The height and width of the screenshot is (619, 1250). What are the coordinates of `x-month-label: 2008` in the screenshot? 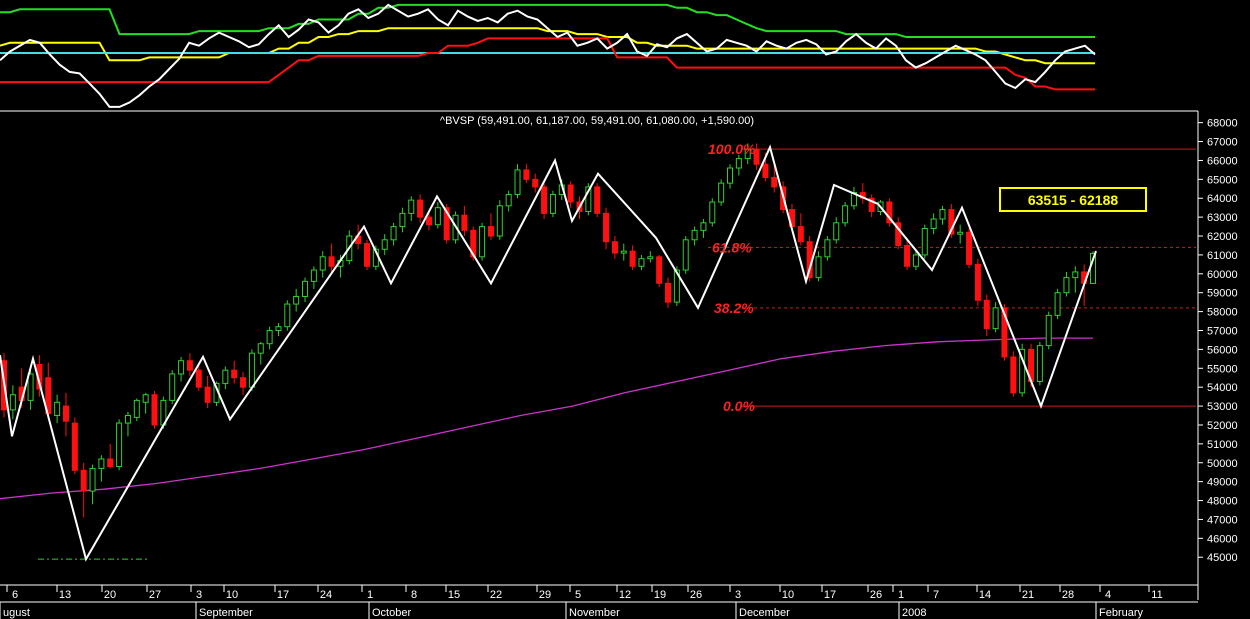 It's located at (914, 613).